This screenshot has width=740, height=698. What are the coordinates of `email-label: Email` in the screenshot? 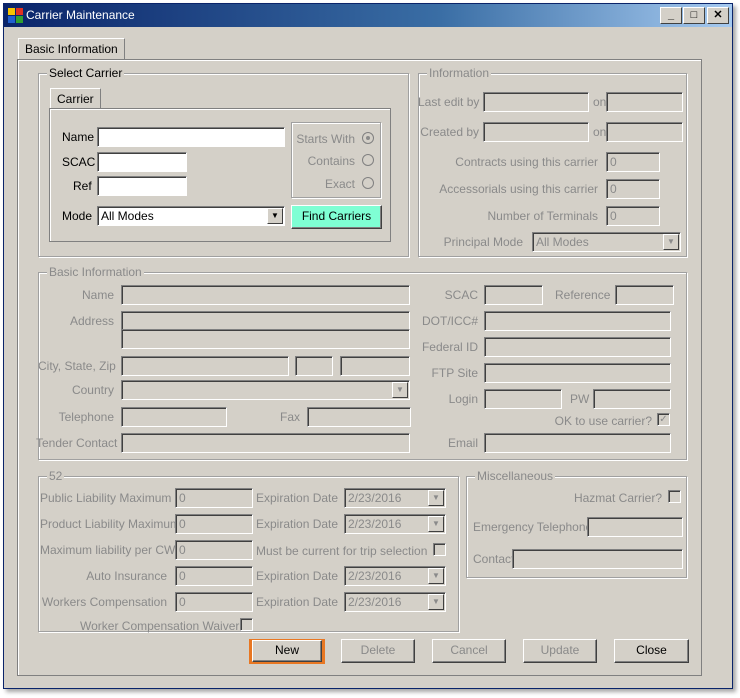 It's located at (462, 443).